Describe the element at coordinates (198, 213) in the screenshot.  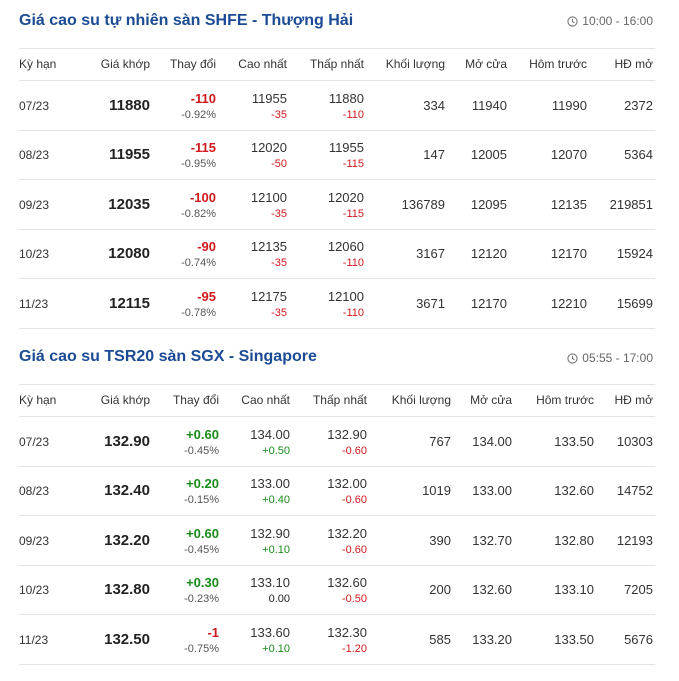
I see `cell-change-pct: -0.82%` at that location.